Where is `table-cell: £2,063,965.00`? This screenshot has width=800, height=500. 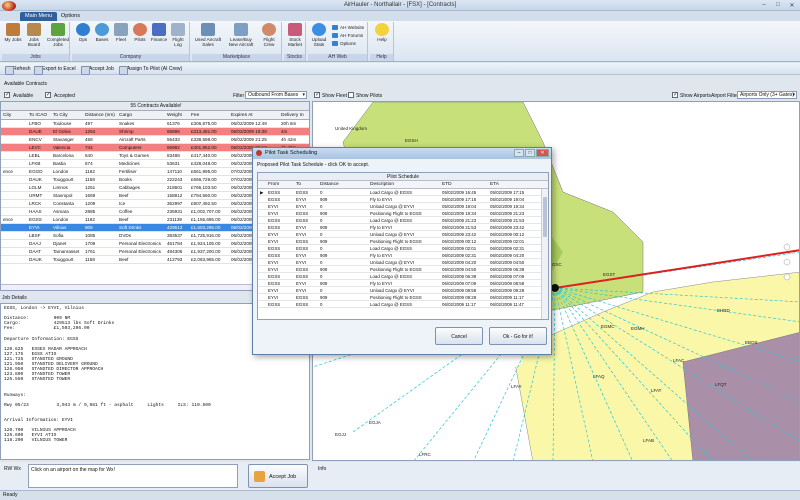 table-cell: £2,063,965.00 is located at coordinates (206, 259).